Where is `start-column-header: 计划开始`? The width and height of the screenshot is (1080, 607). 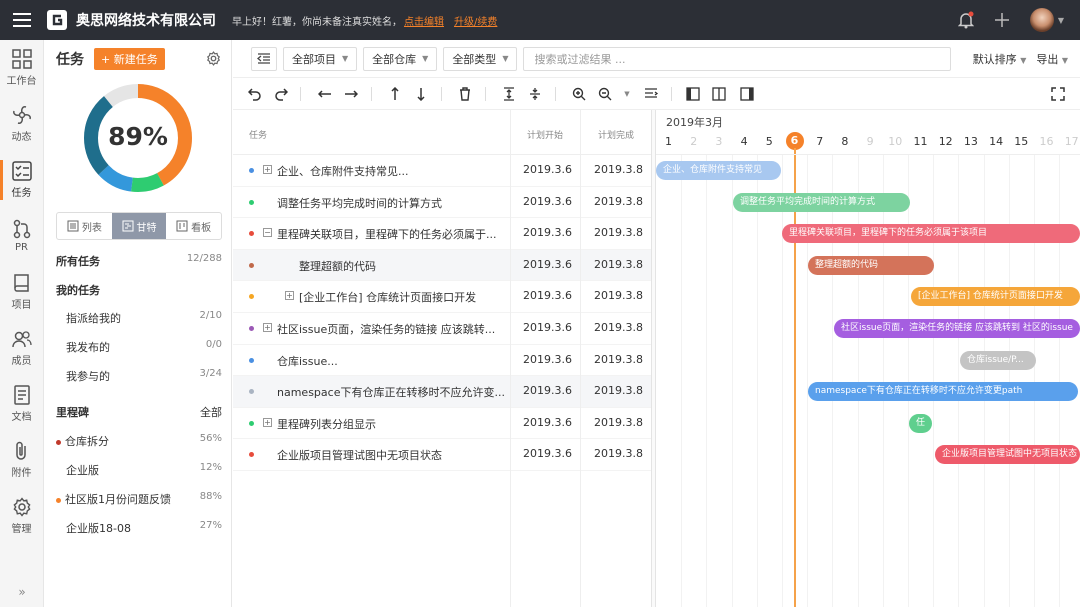 start-column-header: 计划开始 is located at coordinates (545, 134).